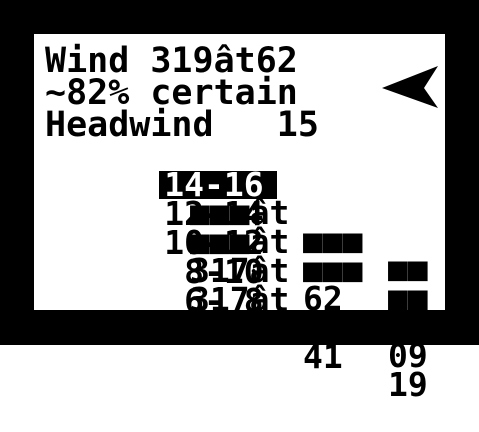  Describe the element at coordinates (323, 356) in the screenshot. I see `speed-value: 41` at that location.